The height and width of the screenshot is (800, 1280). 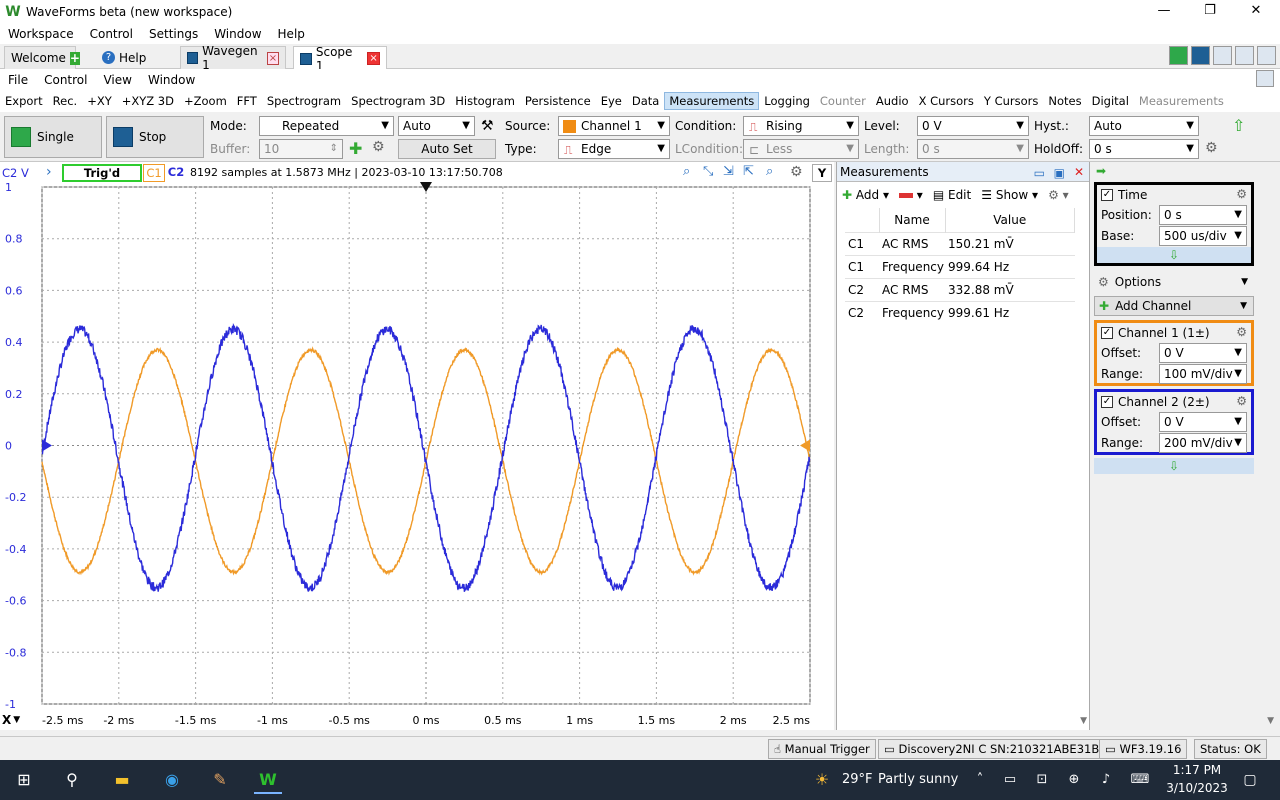 I want to click on menu-help: Help, so click(x=291, y=34).